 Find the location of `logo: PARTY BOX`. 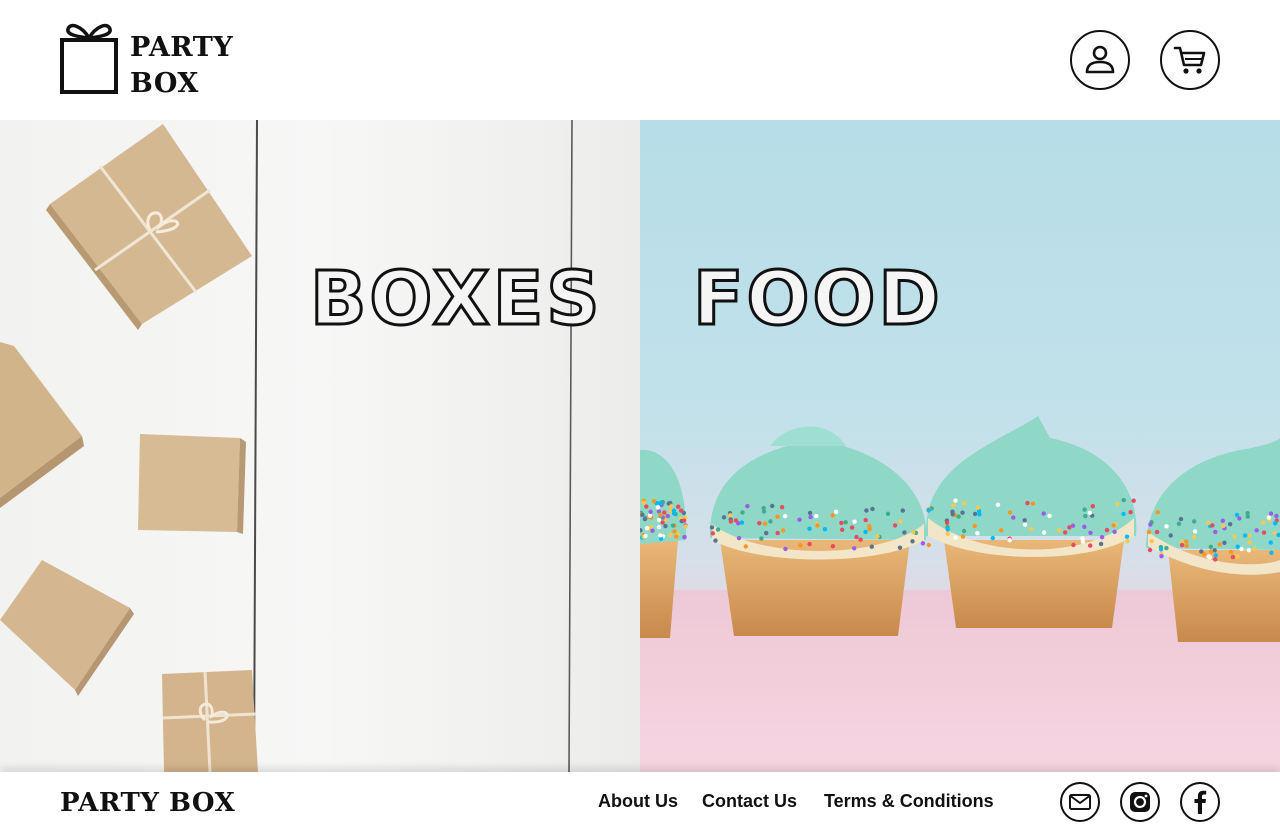

logo: PARTY BOX is located at coordinates (150, 59).